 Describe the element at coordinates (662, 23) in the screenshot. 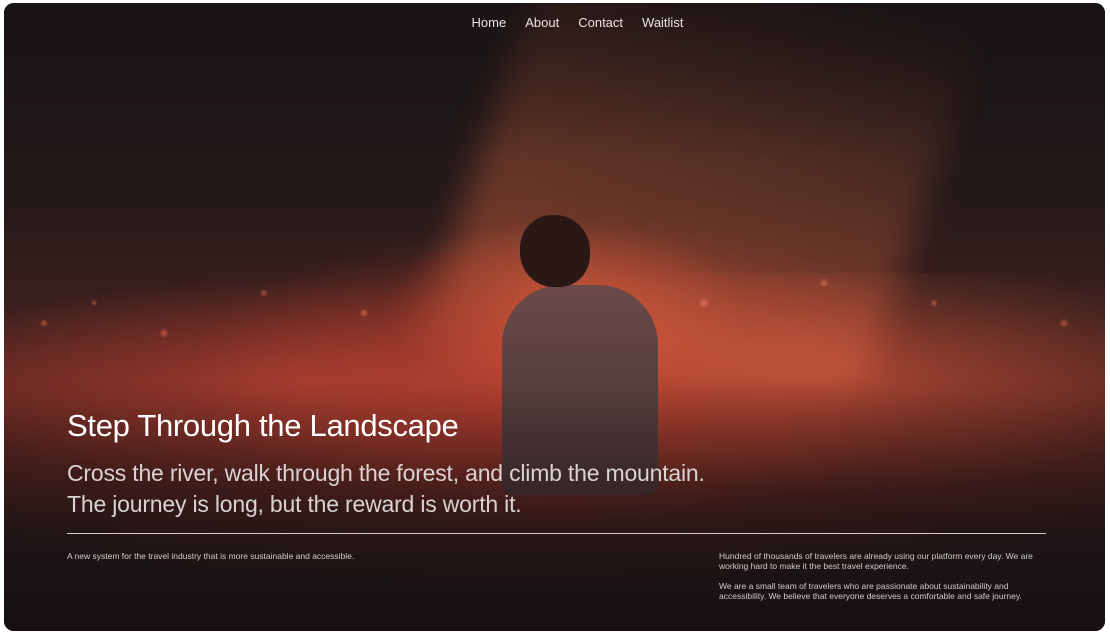

I see `nav-link-waitlist: Waitlist` at that location.